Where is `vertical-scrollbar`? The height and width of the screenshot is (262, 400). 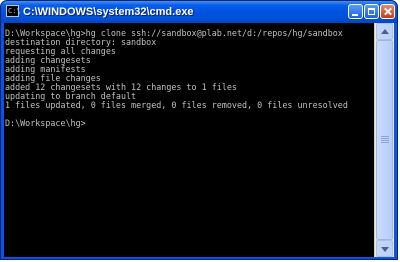 vertical-scrollbar is located at coordinates (384, 140).